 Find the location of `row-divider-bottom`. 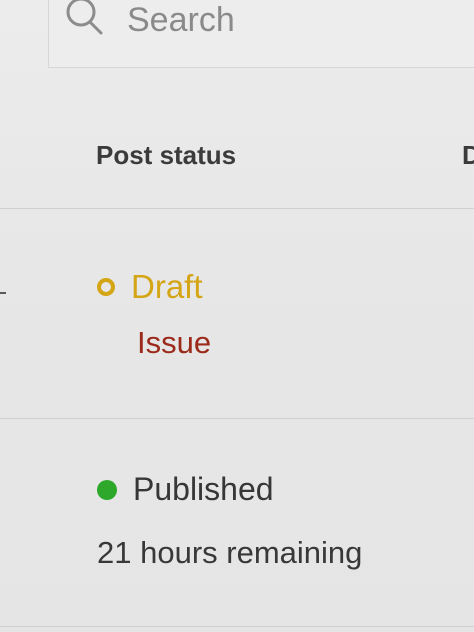

row-divider-bottom is located at coordinates (237, 626).